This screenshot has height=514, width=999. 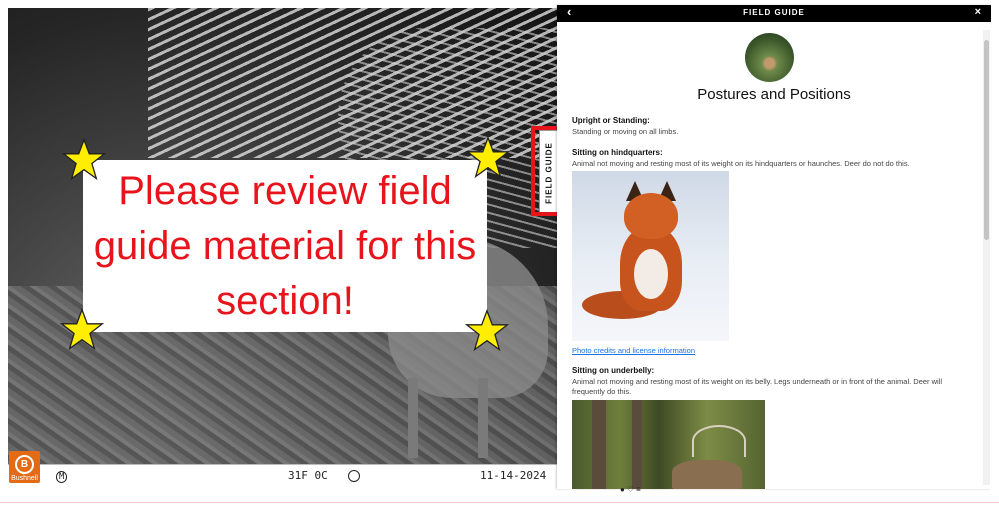 What do you see at coordinates (978, 12) in the screenshot?
I see `close-icon: ×` at bounding box center [978, 12].